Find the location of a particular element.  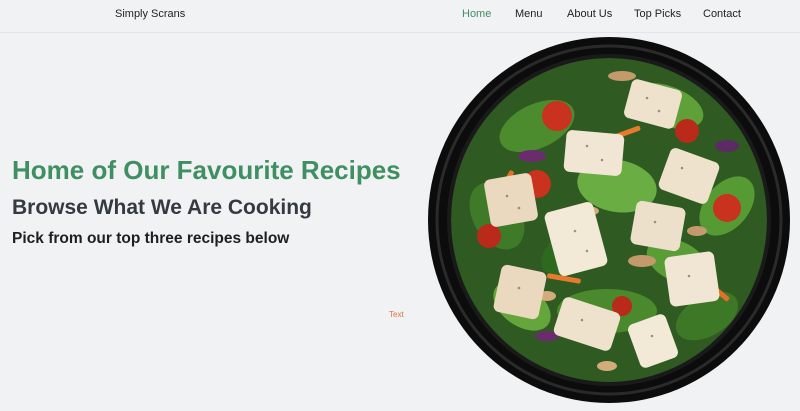

brand-link: Simply Scrans is located at coordinates (150, 14).